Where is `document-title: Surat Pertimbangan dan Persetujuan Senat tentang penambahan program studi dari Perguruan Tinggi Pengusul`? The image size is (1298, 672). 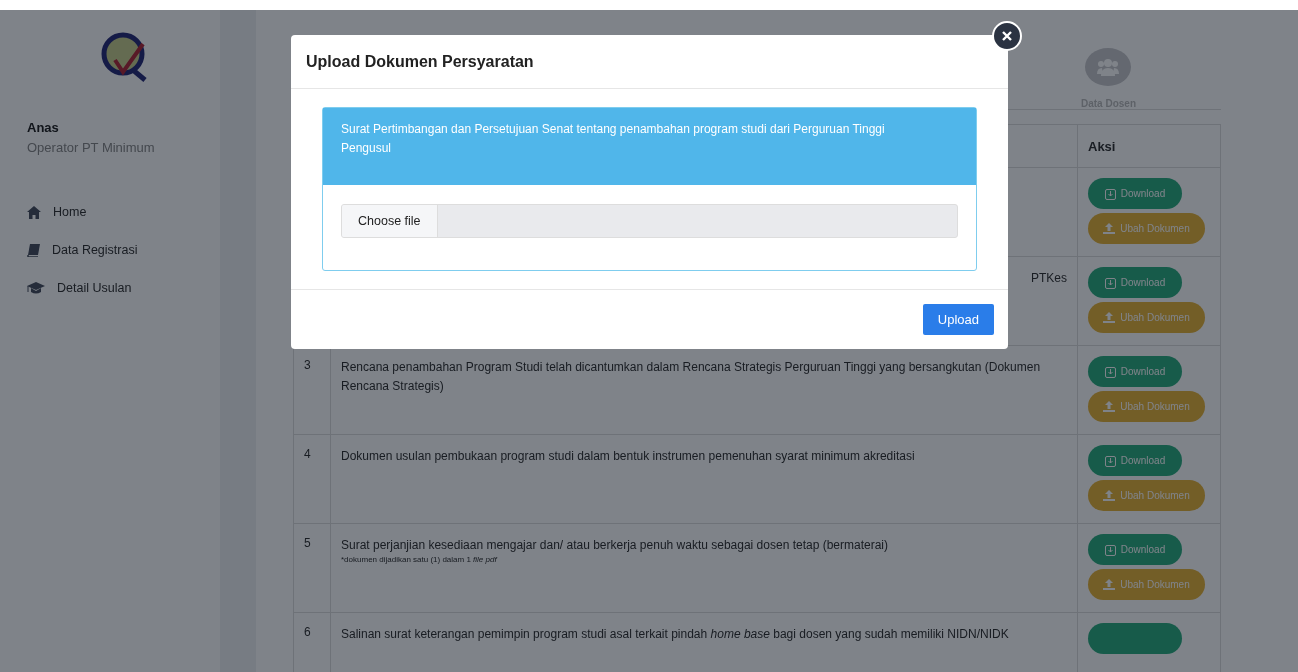 document-title: Surat Pertimbangan dan Persetujuan Senat tentang penambahan program studi dari Perguruan Tinggi Pengusul is located at coordinates (649, 146).